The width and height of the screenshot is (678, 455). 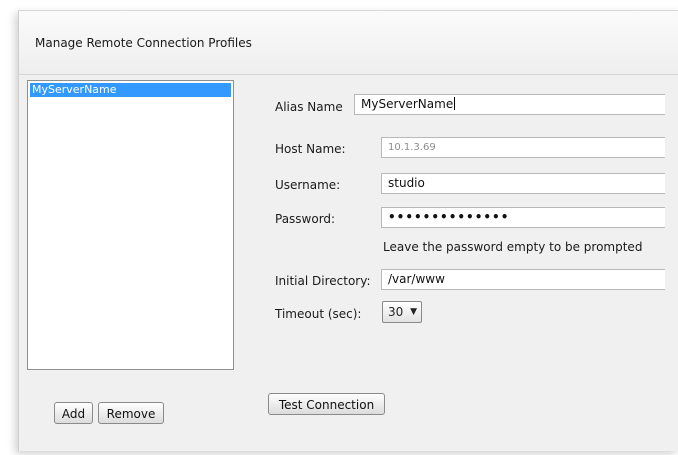 I want to click on directory-input: /var/www, so click(x=523, y=279).